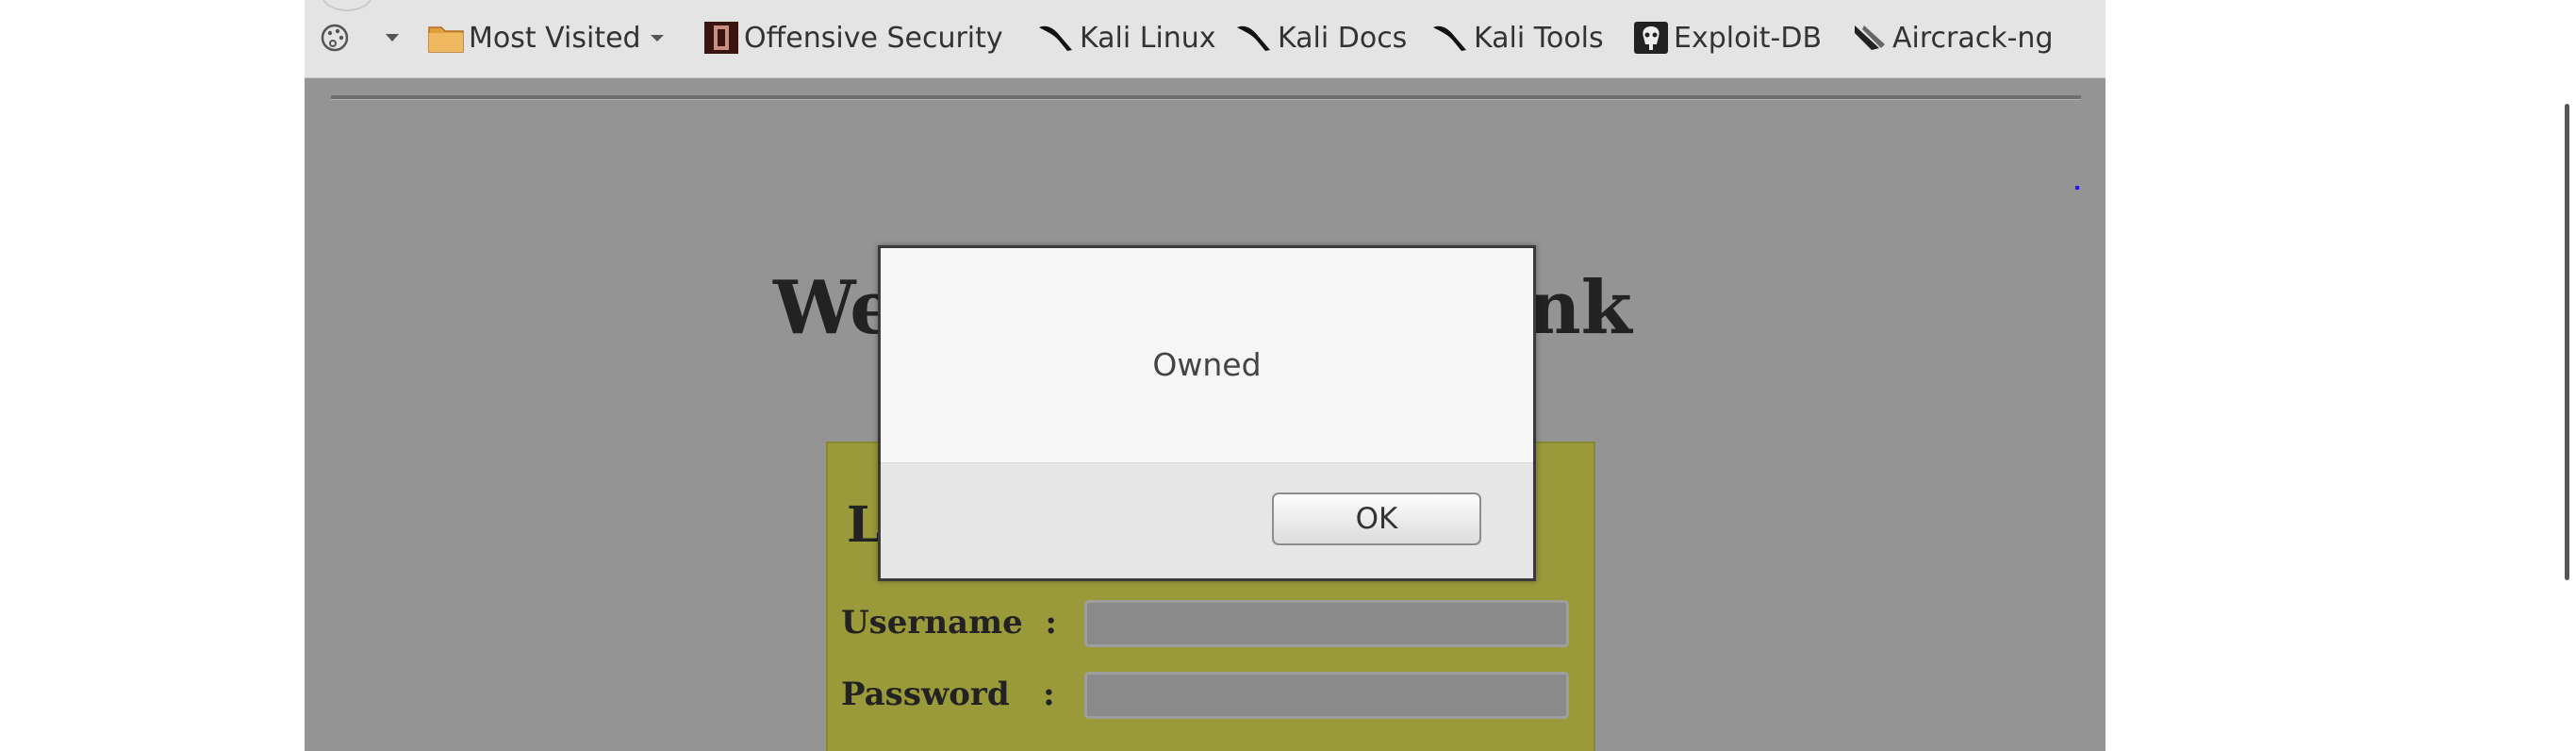  I want to click on bookmark-offensive-security: Offensive Security, so click(852, 38).